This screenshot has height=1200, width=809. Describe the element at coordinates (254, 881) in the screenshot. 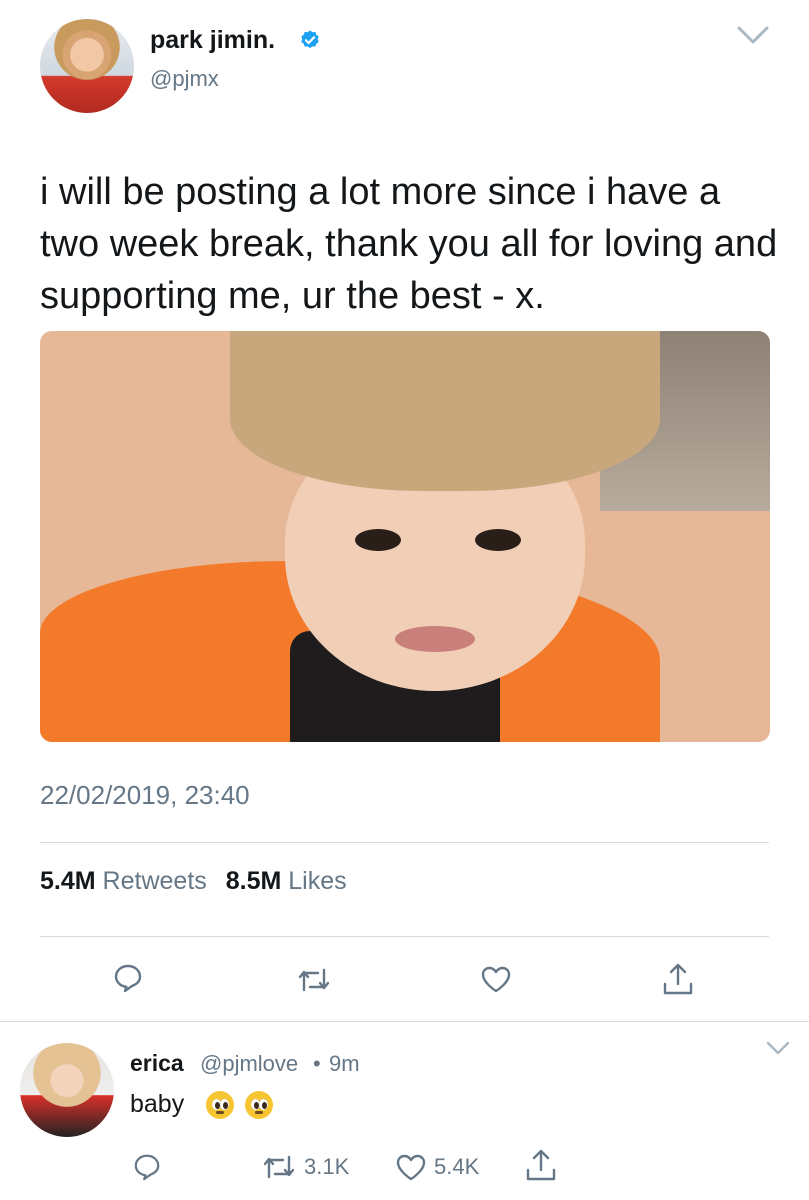

I see `likes-count: 8.5M` at that location.